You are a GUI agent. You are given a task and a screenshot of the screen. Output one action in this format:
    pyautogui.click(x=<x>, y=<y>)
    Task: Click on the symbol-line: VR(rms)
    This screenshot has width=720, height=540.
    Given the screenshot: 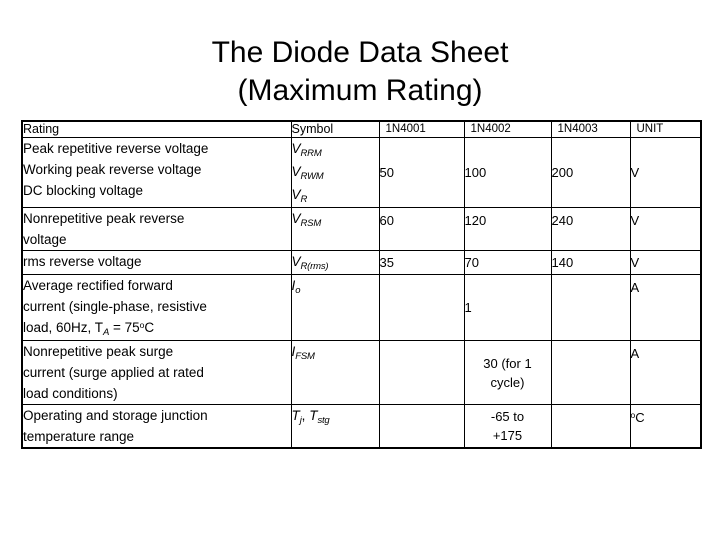 What is the action you would take?
    pyautogui.click(x=335, y=262)
    